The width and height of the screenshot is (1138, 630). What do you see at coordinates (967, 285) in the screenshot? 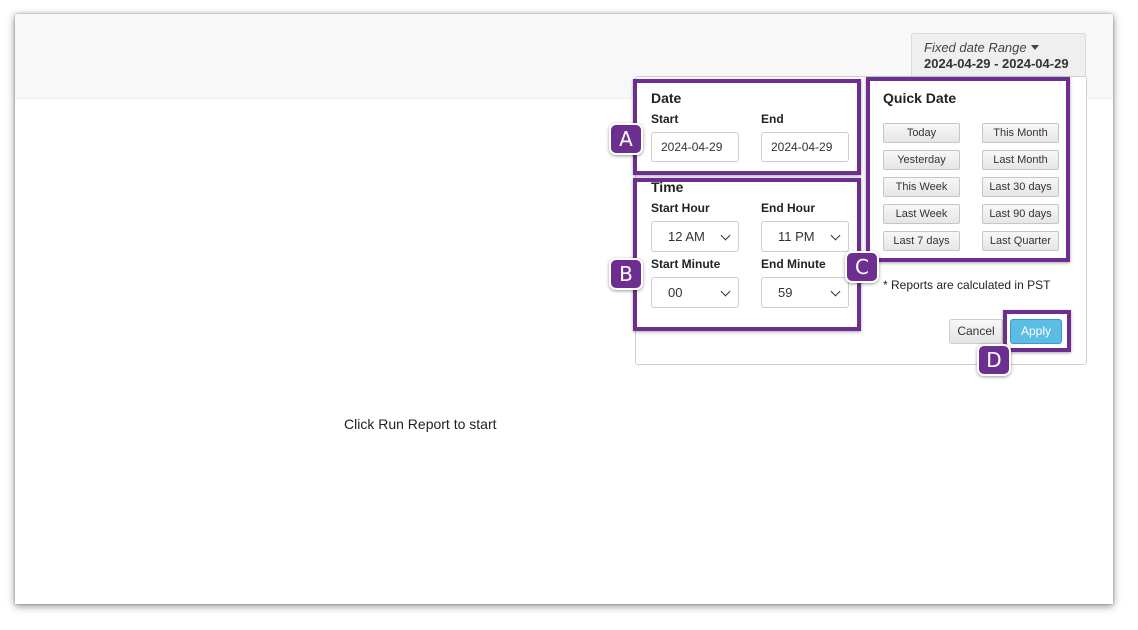
I see `timezone-note: * Reports are calculated in PST` at bounding box center [967, 285].